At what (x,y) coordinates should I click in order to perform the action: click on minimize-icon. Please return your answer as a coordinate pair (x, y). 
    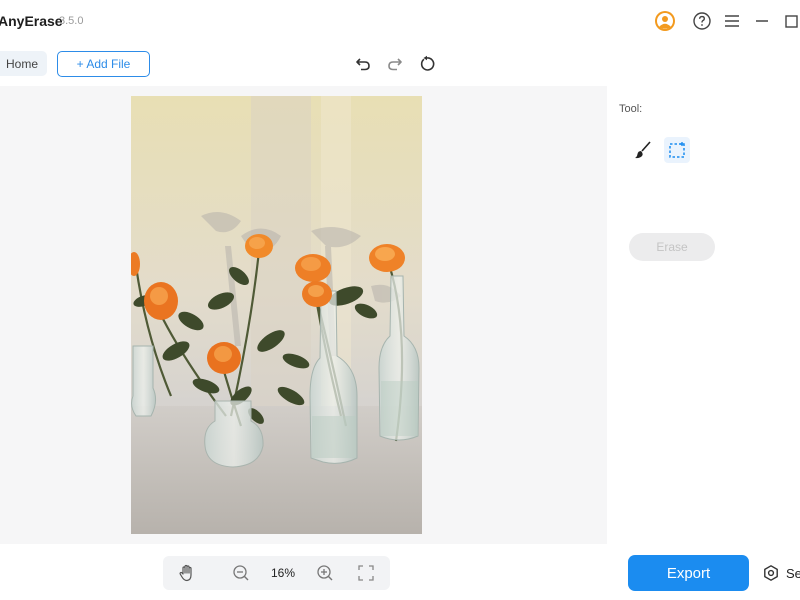
    Looking at the image, I should click on (762, 21).